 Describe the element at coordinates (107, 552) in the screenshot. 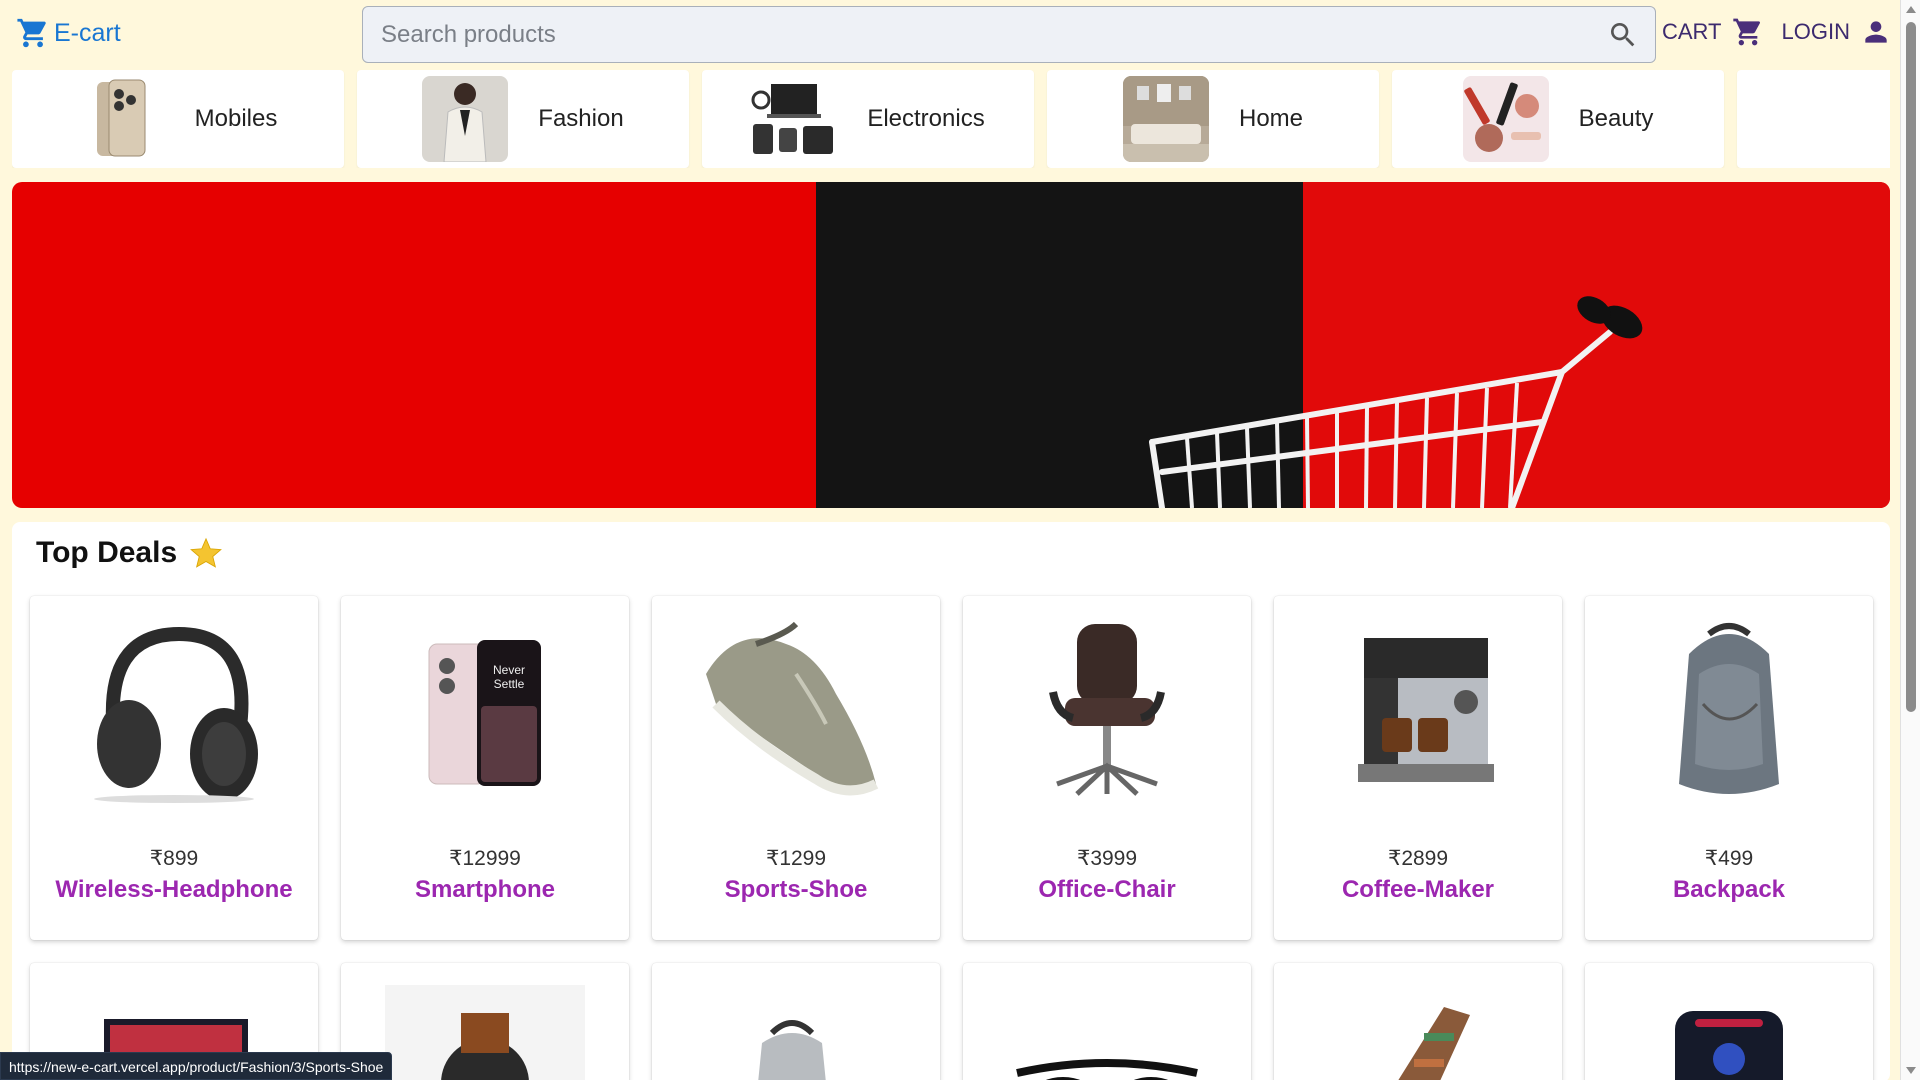

I see `section-title: Top Deals` at that location.